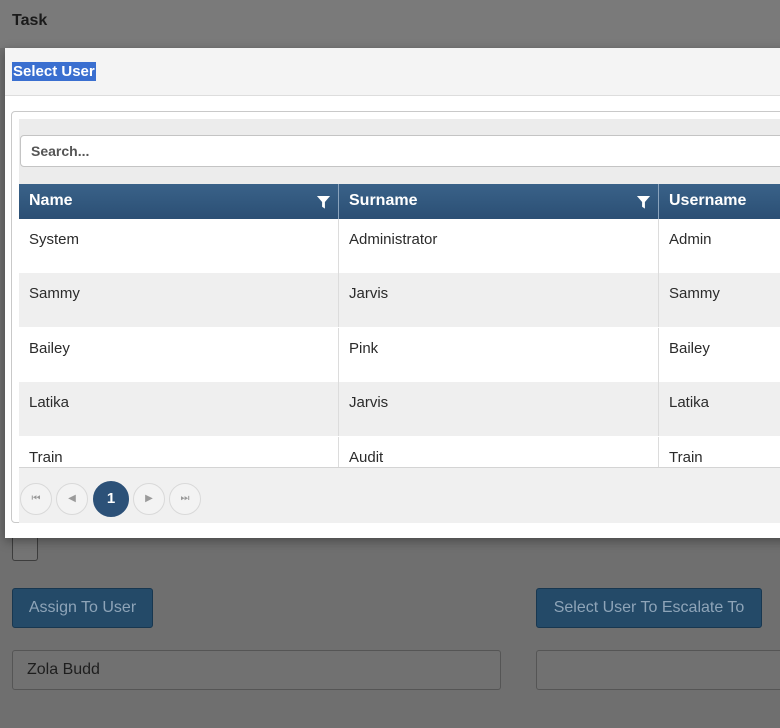  What do you see at coordinates (51, 200) in the screenshot?
I see `column-header-label: Name` at bounding box center [51, 200].